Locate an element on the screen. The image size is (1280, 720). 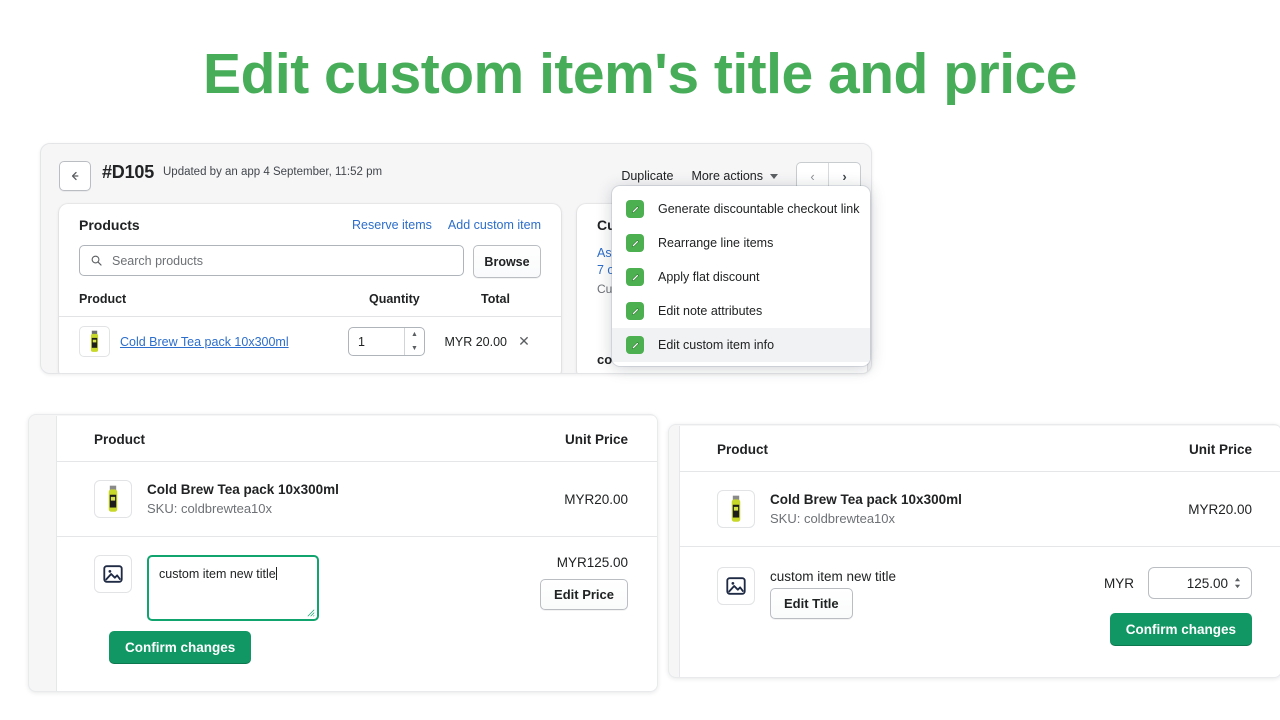
edit-price-button: Edit Price is located at coordinates (584, 594).